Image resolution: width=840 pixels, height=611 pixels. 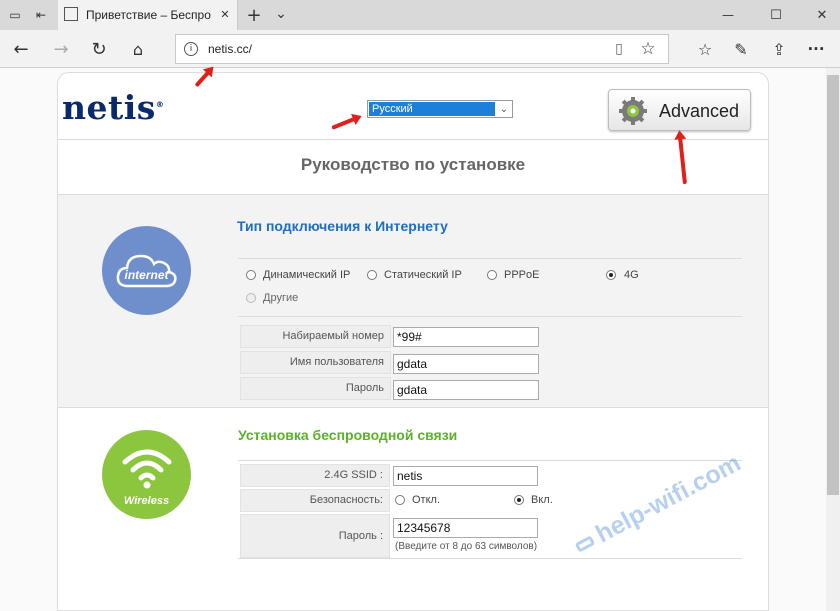 What do you see at coordinates (466, 337) in the screenshot?
I see `dial-number-input: *99#` at bounding box center [466, 337].